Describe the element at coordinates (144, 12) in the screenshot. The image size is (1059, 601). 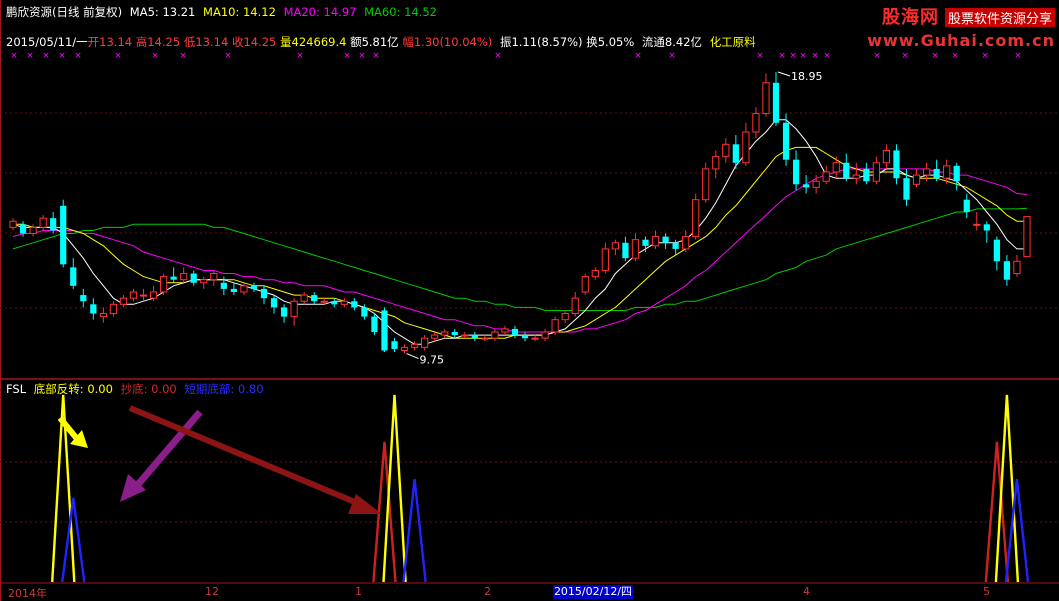
I see `ma5-label: MA5:` at that location.